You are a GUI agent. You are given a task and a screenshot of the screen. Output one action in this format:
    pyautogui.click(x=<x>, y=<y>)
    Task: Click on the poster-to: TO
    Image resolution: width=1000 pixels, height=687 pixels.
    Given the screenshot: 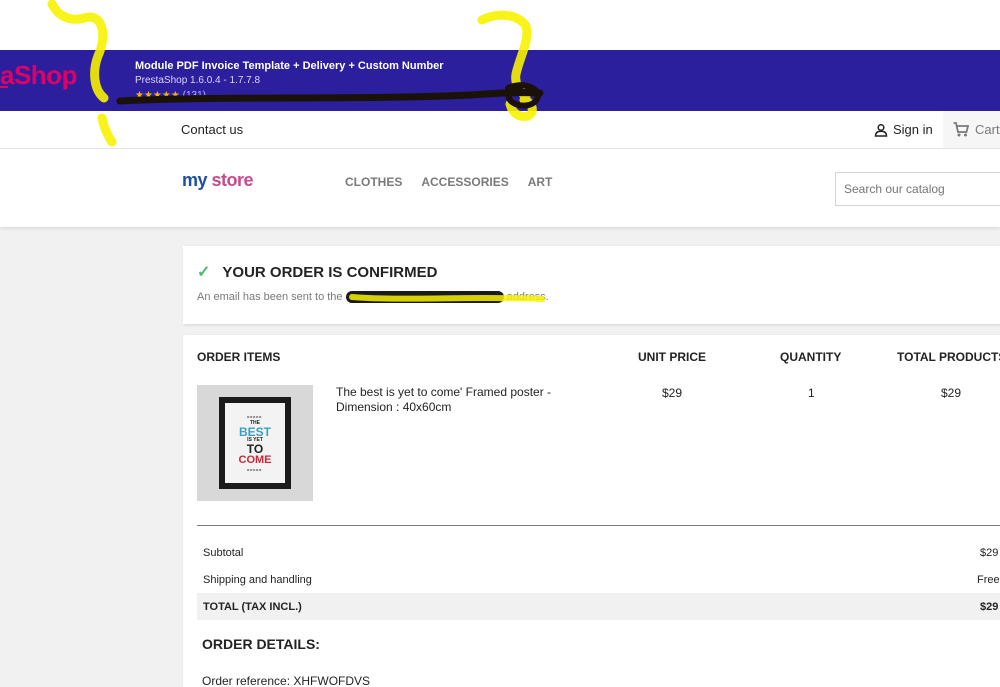 What is the action you would take?
    pyautogui.click(x=255, y=448)
    